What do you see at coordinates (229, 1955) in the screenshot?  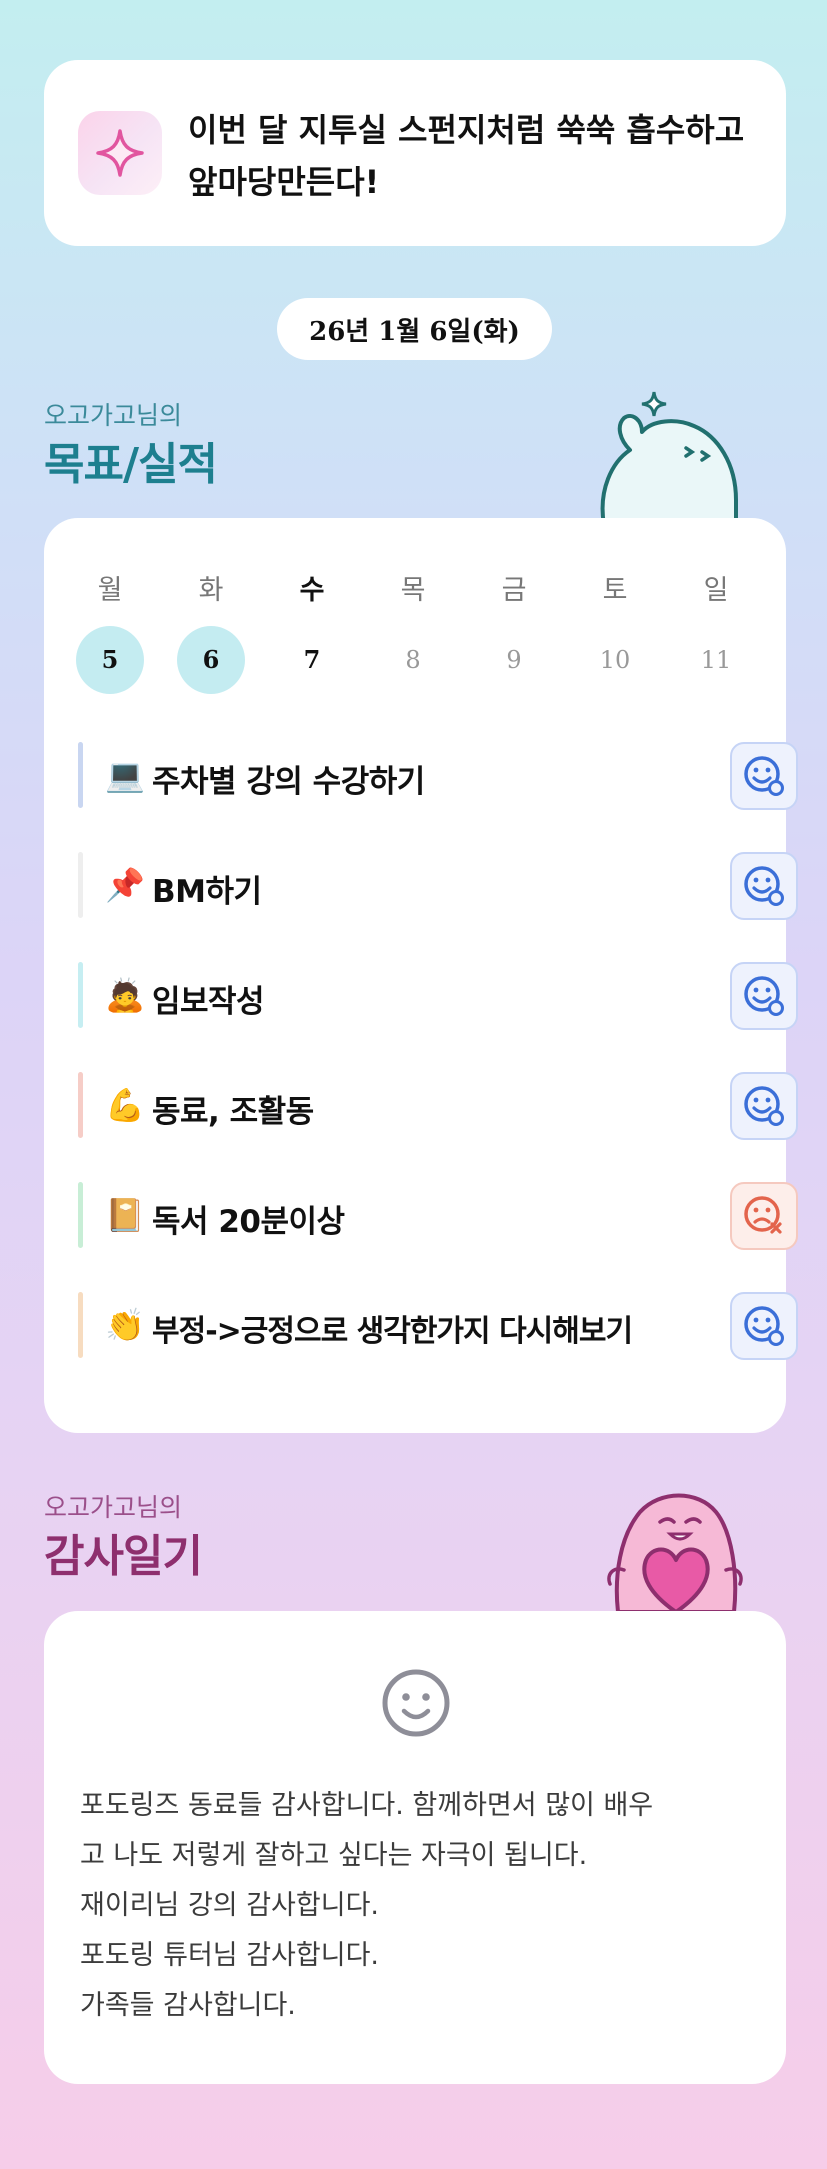 I see `gratitude-line: 포도링 튜터님 감사합니다.` at bounding box center [229, 1955].